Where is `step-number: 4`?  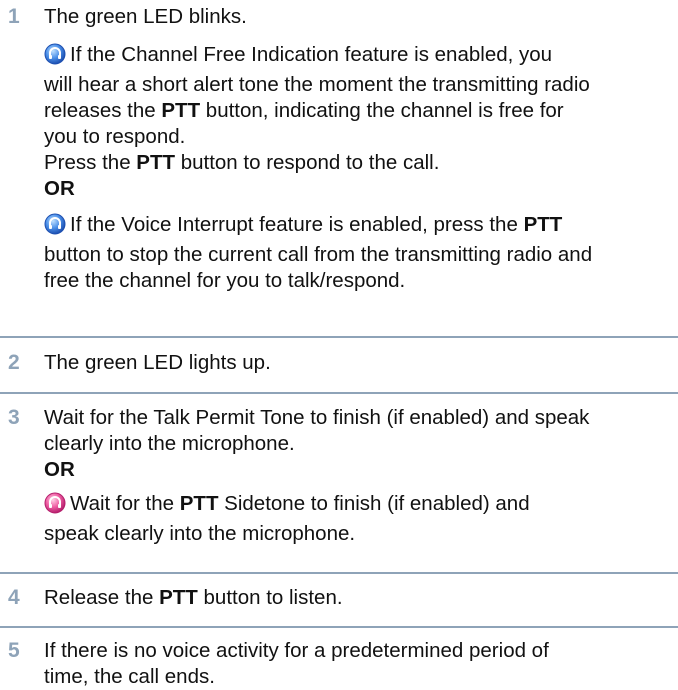 step-number: 4 is located at coordinates (14, 597).